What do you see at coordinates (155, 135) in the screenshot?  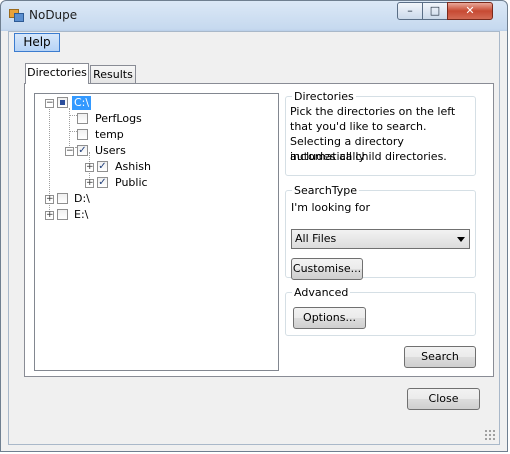 I see `tree-node-temp: temp` at bounding box center [155, 135].